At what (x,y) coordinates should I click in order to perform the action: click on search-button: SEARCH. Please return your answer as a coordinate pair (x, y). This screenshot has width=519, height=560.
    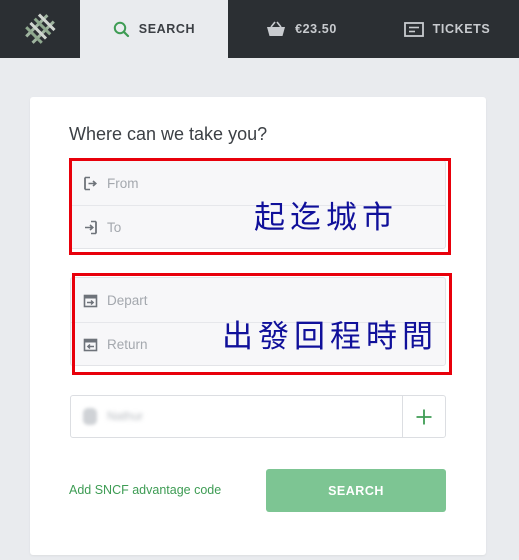
    Looking at the image, I should click on (356, 490).